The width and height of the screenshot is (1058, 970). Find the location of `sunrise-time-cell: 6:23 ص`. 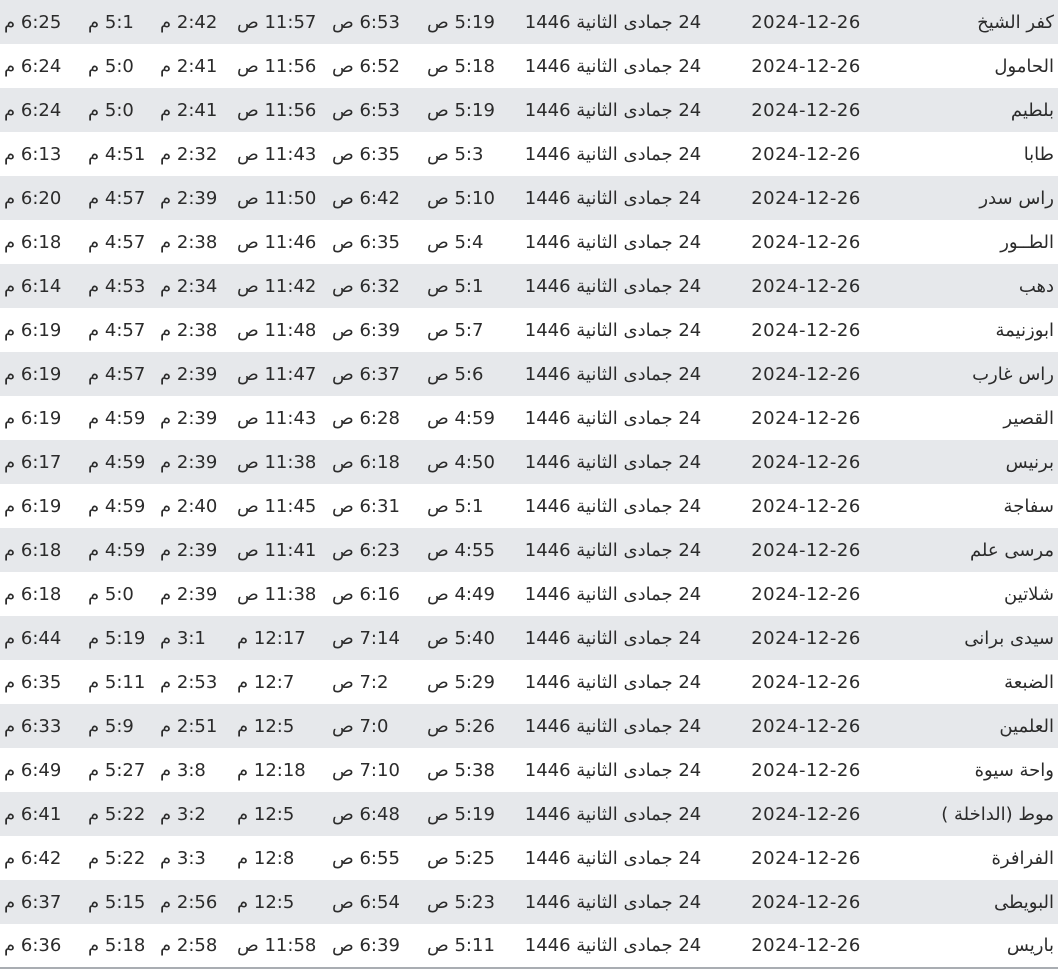

sunrise-time-cell: 6:23 ص is located at coordinates (375, 550).